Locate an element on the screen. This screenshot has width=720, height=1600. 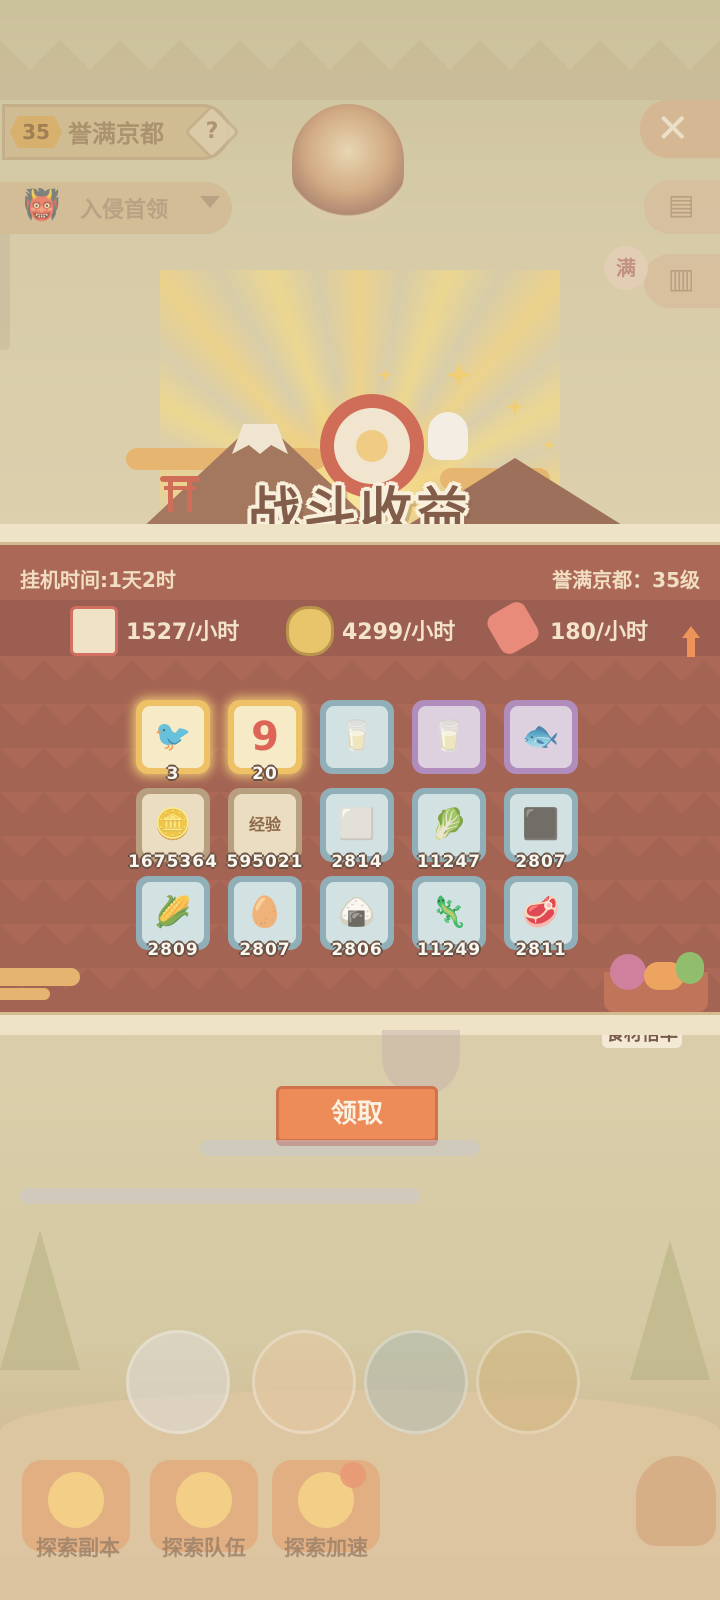
corn-item: 🌽 2809 is located at coordinates (173, 918).